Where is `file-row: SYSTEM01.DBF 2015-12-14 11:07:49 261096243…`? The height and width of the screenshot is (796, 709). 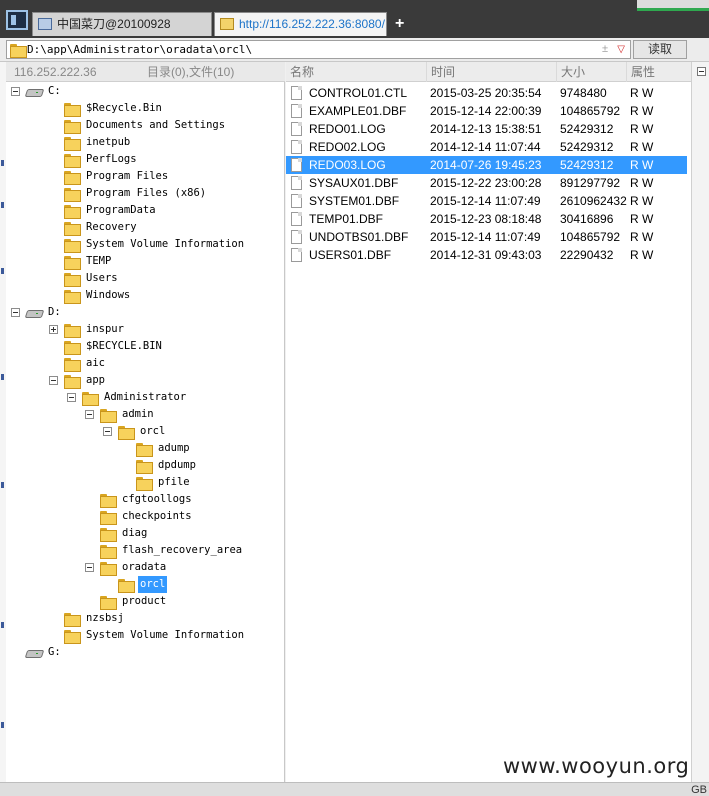
file-row: SYSTEM01.DBF 2015-12-14 11:07:49 261096243… is located at coordinates (486, 201).